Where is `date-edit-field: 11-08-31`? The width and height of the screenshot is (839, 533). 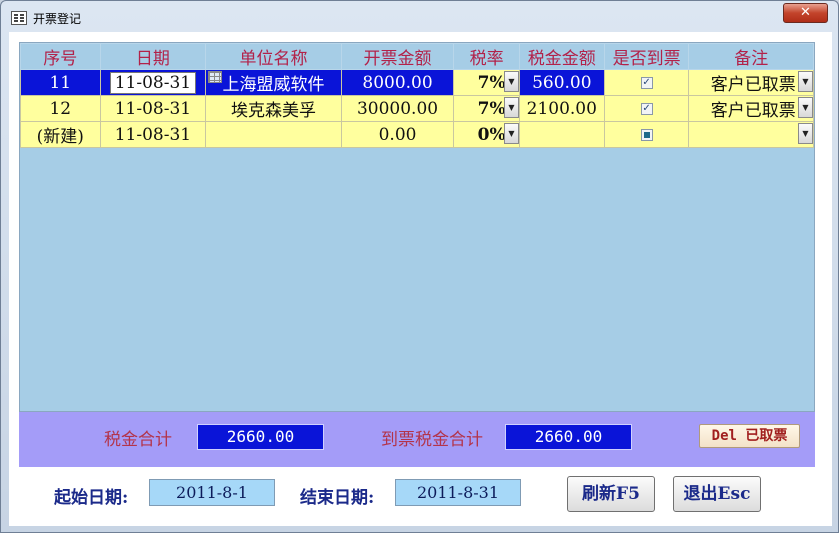
date-edit-field: 11-08-31 is located at coordinates (153, 82).